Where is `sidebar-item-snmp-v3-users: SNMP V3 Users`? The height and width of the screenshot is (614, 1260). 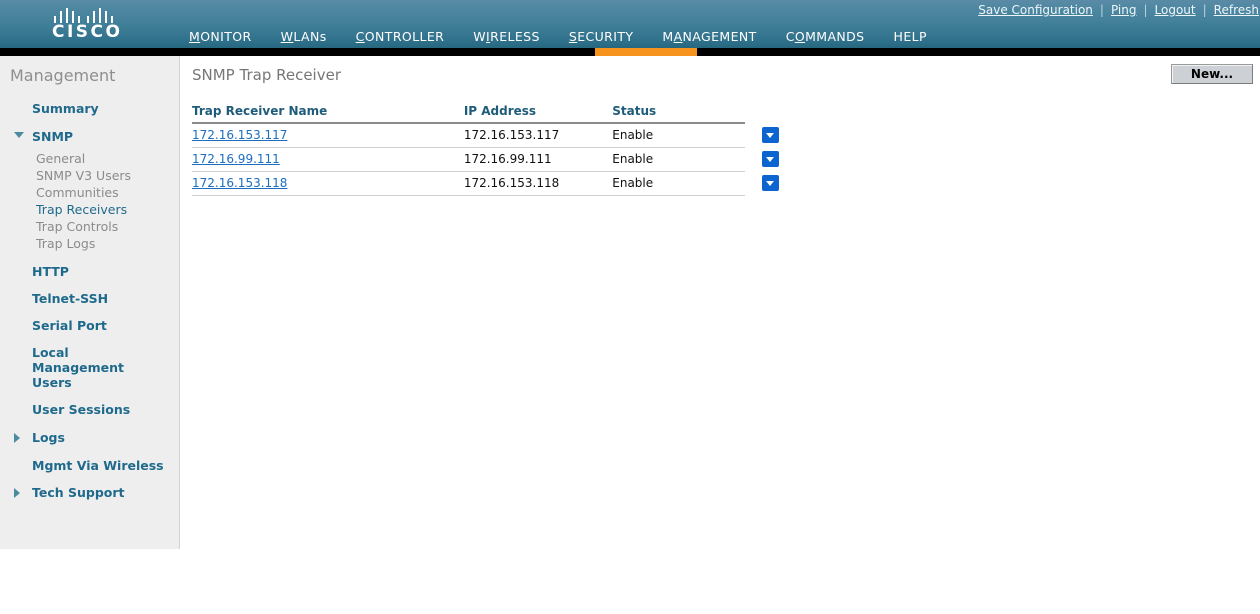
sidebar-item-snmp-v3-users: SNMP V3 Users is located at coordinates (89, 175).